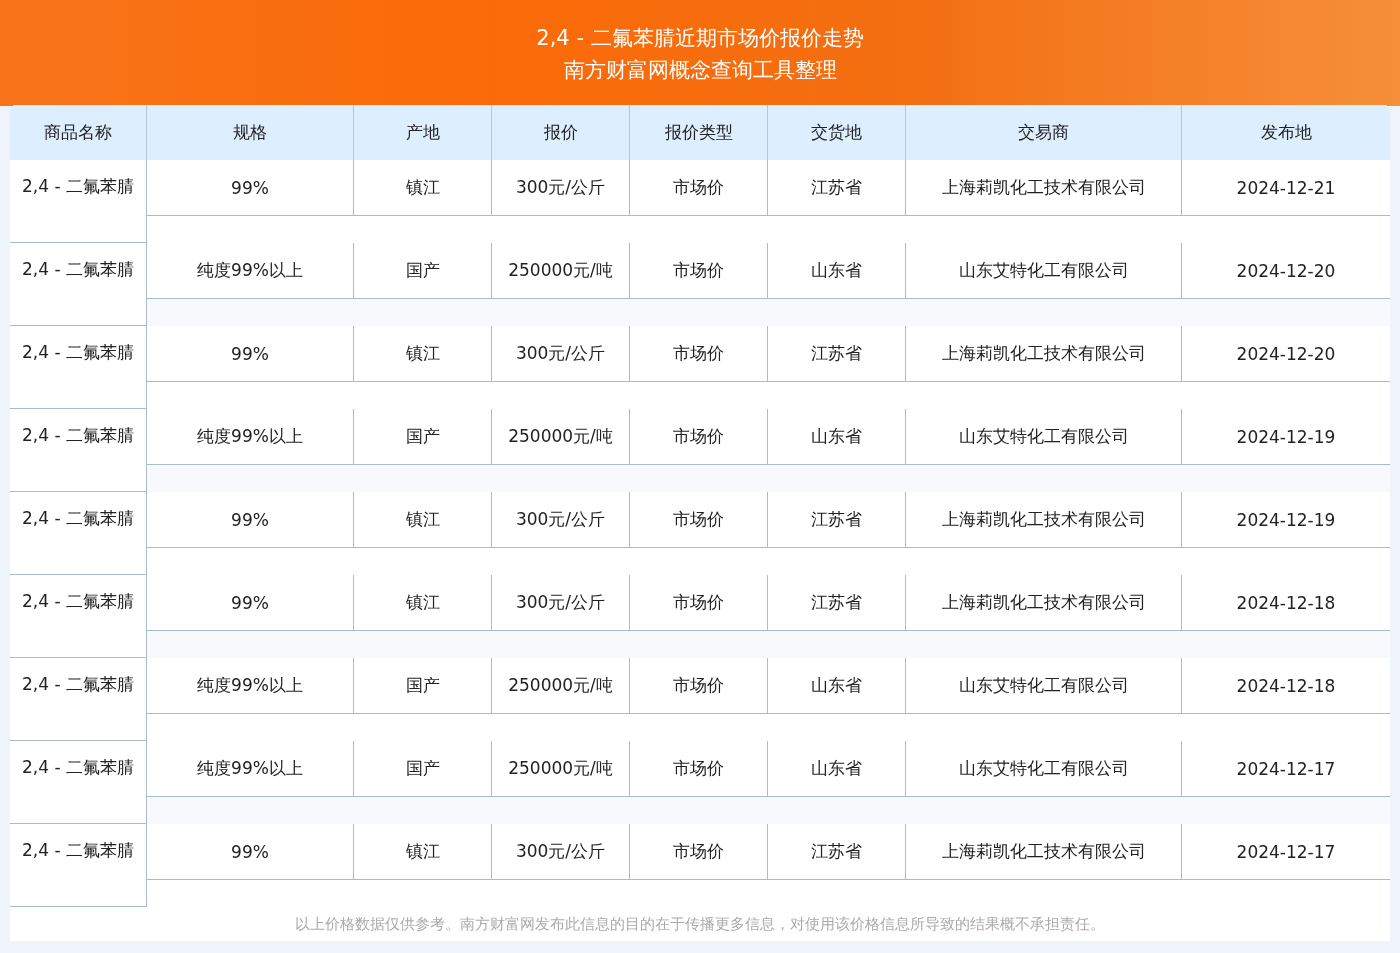 This screenshot has height=953, width=1400. What do you see at coordinates (700, 38) in the screenshot?
I see `page-title: 2,4 - 二氟苯腈近期市场价报价走势` at bounding box center [700, 38].